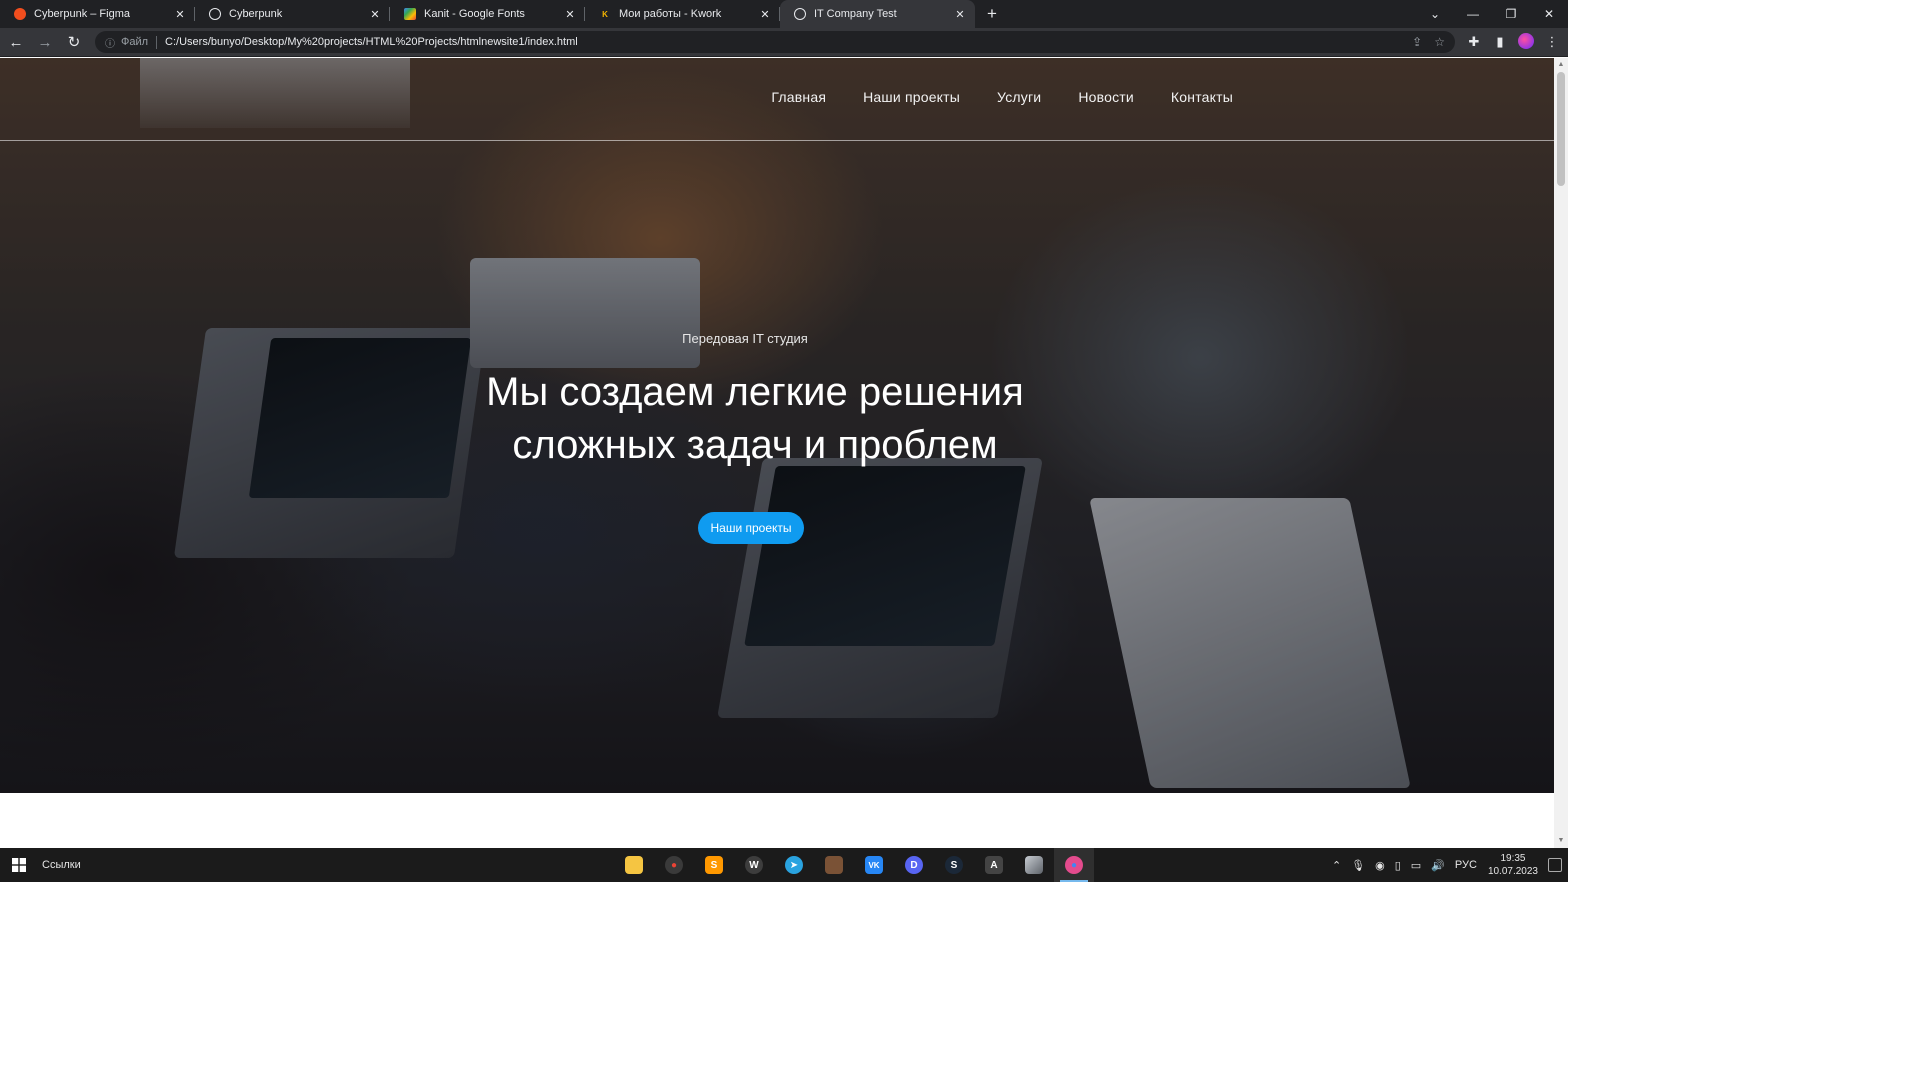 The width and height of the screenshot is (1920, 1080). I want to click on task-inkscape: A, so click(994, 865).